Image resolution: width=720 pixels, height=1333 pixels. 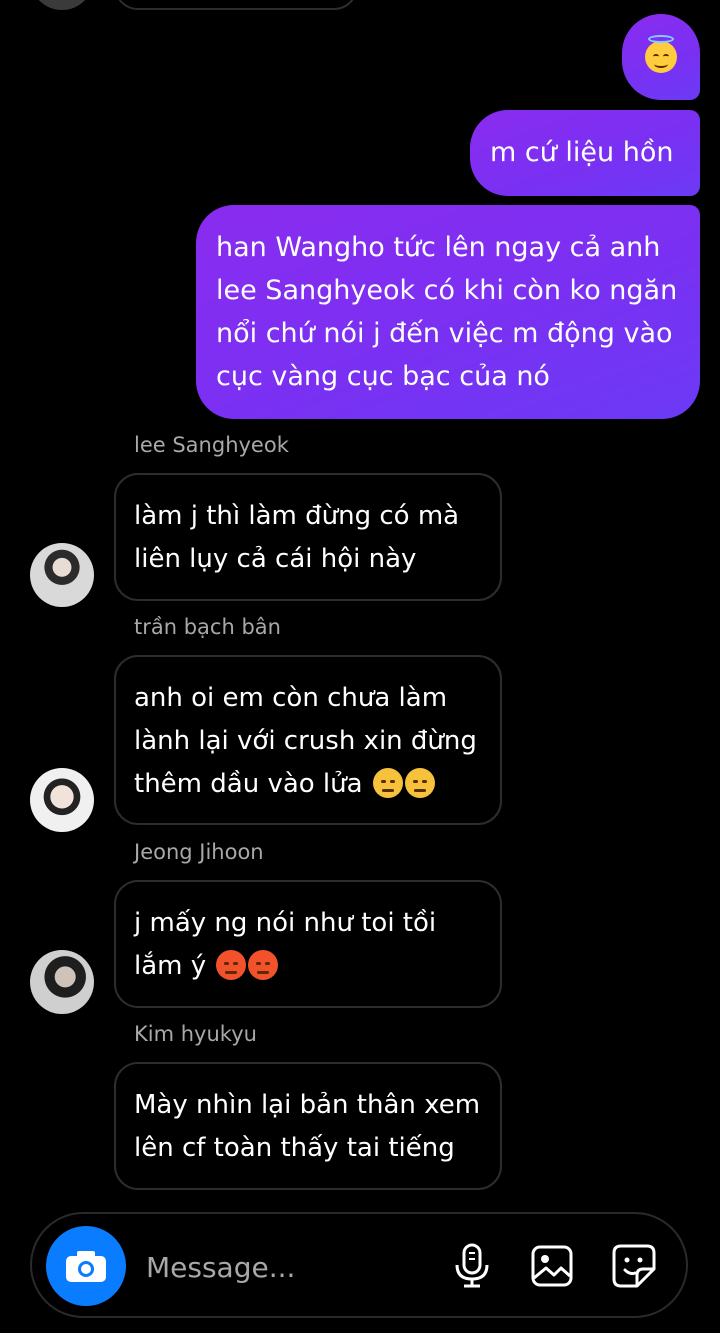 I want to click on camera-button, so click(x=86, y=1266).